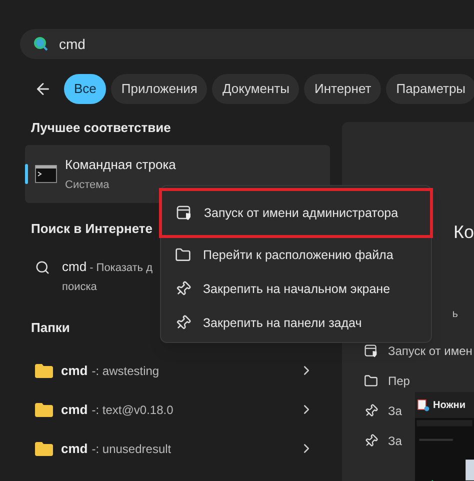 The width and height of the screenshot is (474, 481). Describe the element at coordinates (423, 405) in the screenshot. I see `scissors-app-icon` at that location.